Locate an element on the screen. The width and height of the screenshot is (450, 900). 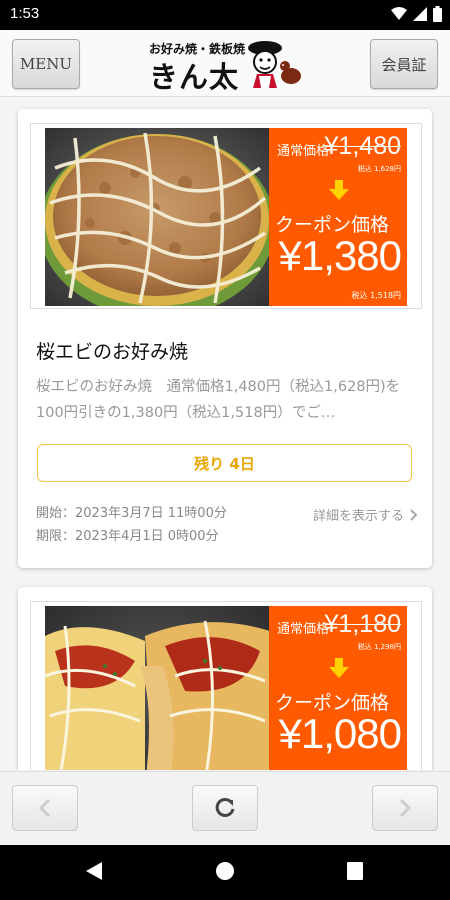
nav-home-icon is located at coordinates (225, 871).